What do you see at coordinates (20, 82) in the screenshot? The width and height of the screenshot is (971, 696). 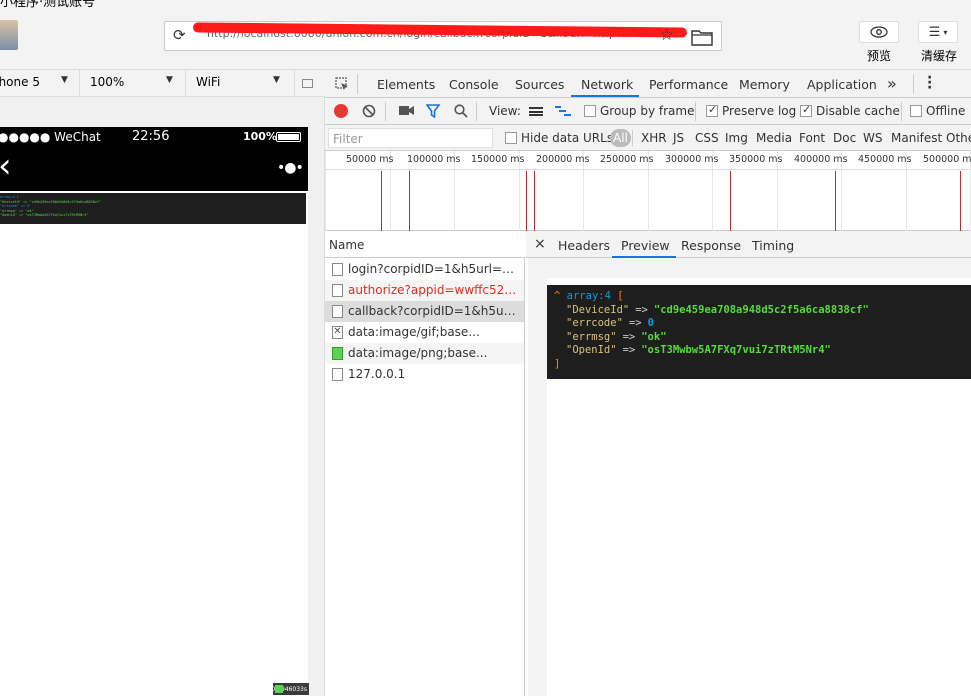 I see `device-select: iPhone 5` at bounding box center [20, 82].